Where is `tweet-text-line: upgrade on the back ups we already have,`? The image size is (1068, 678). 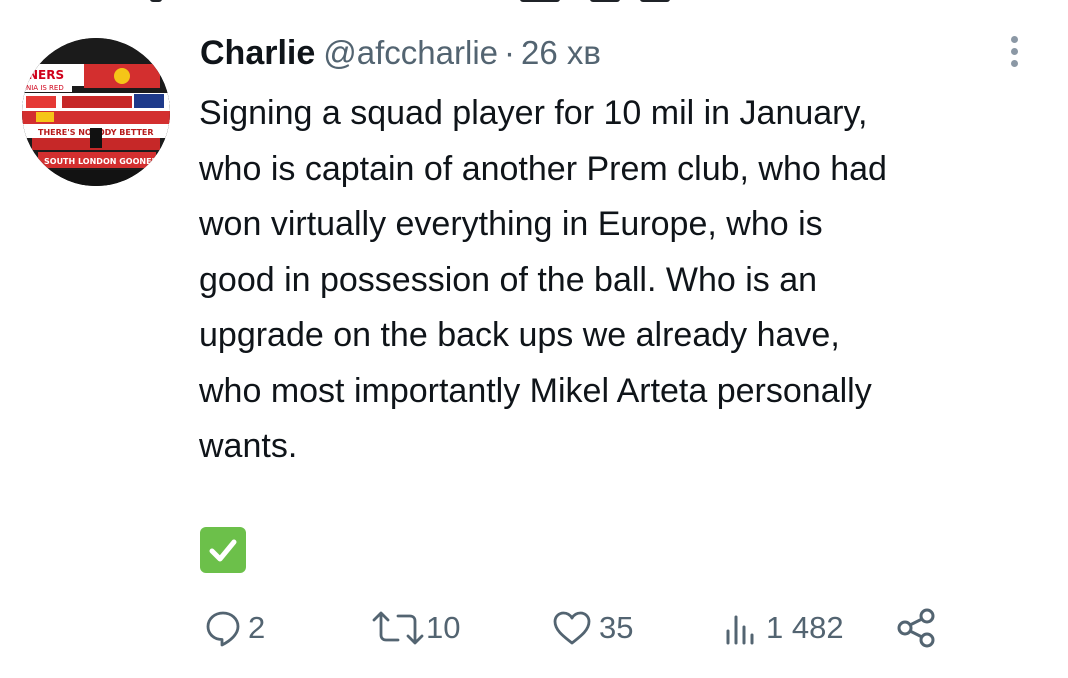 tweet-text-line: upgrade on the back ups we already have, is located at coordinates (519, 335).